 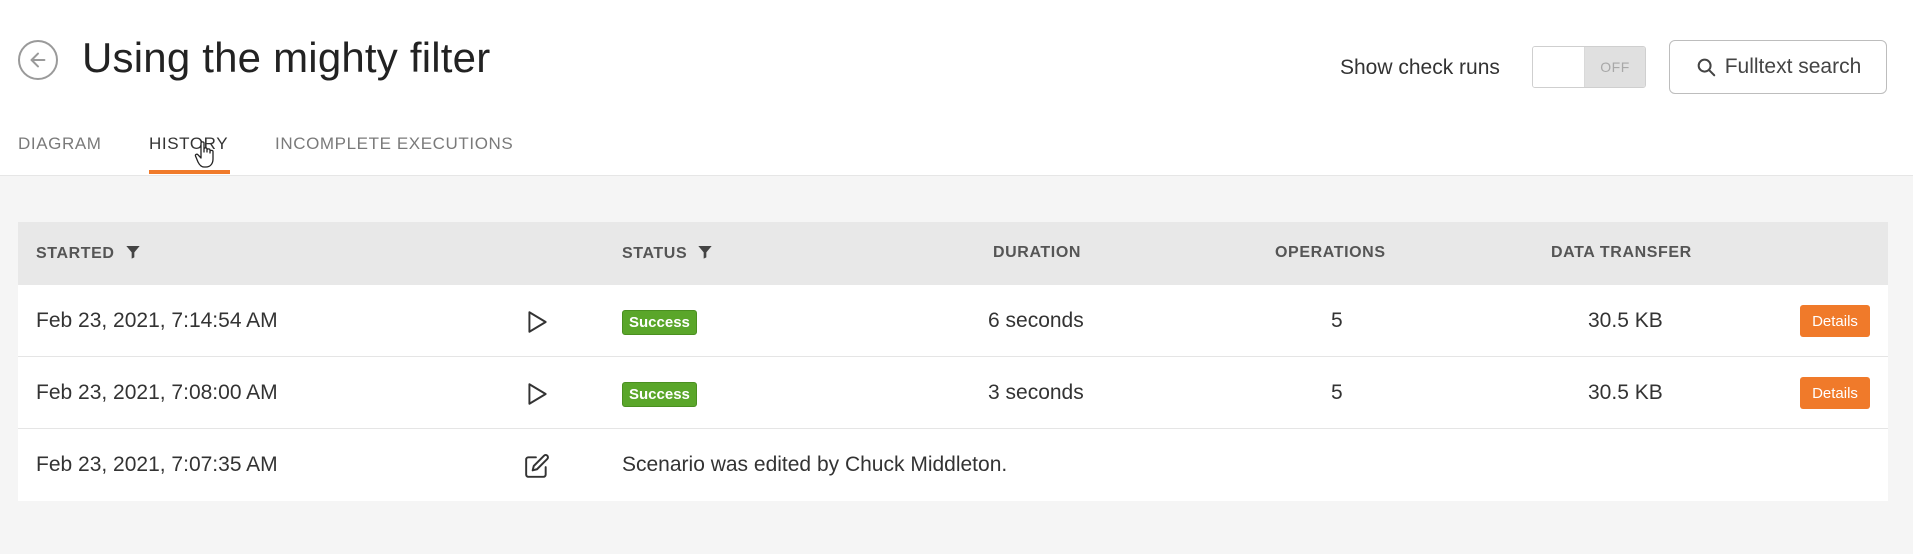 What do you see at coordinates (815, 464) in the screenshot?
I see `event-message: Scenario was edited by Chuck Middleton.` at bounding box center [815, 464].